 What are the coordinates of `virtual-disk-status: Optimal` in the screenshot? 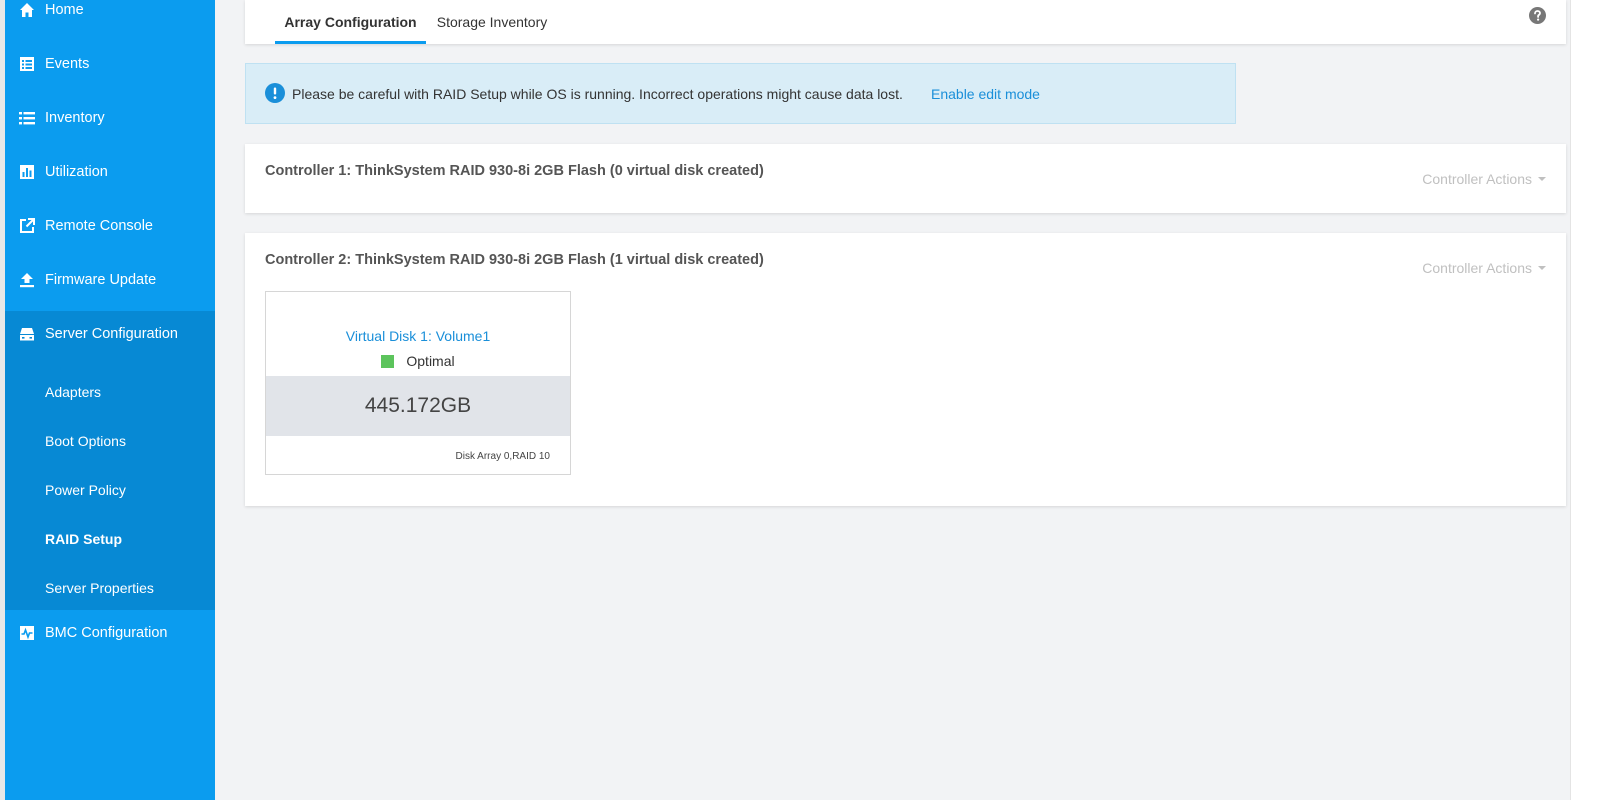 It's located at (418, 361).